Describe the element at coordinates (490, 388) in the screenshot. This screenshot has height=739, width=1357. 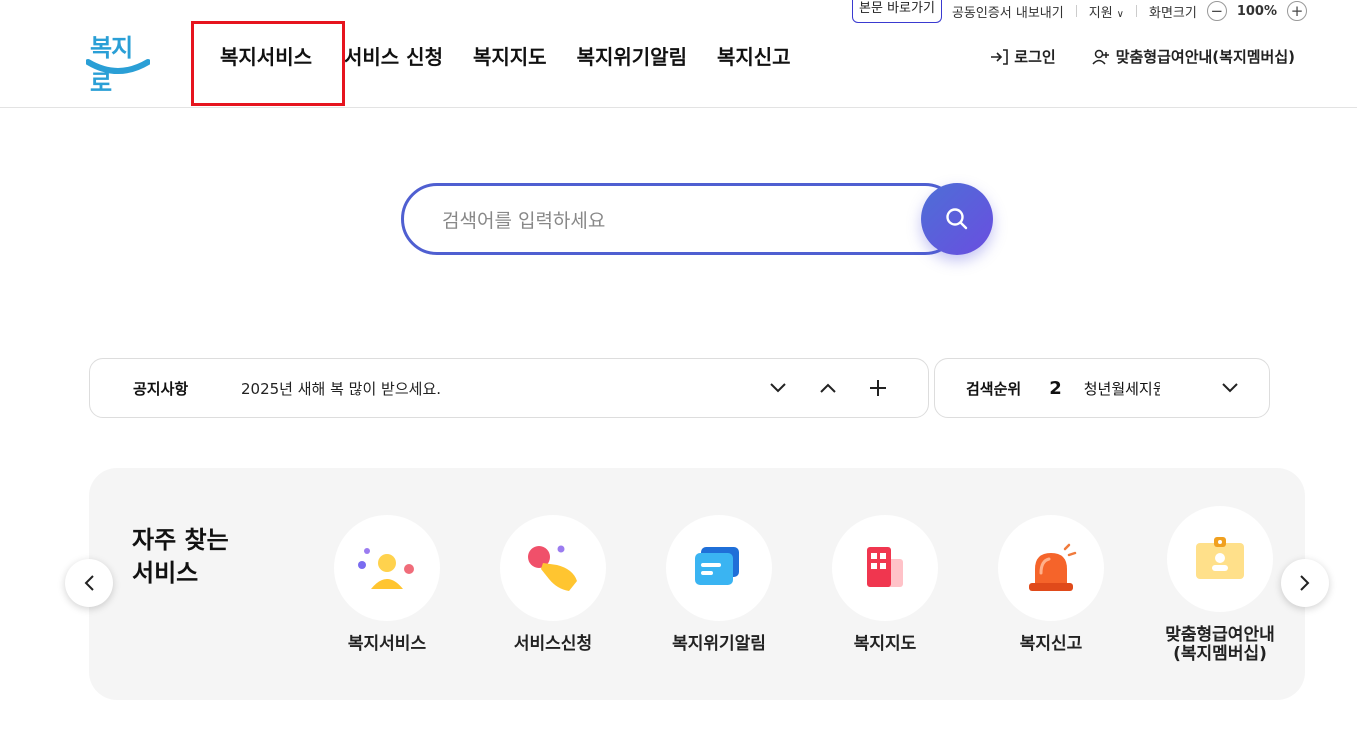
I see `notice-message: 2025년 새해 복 많이 받으세요.` at that location.